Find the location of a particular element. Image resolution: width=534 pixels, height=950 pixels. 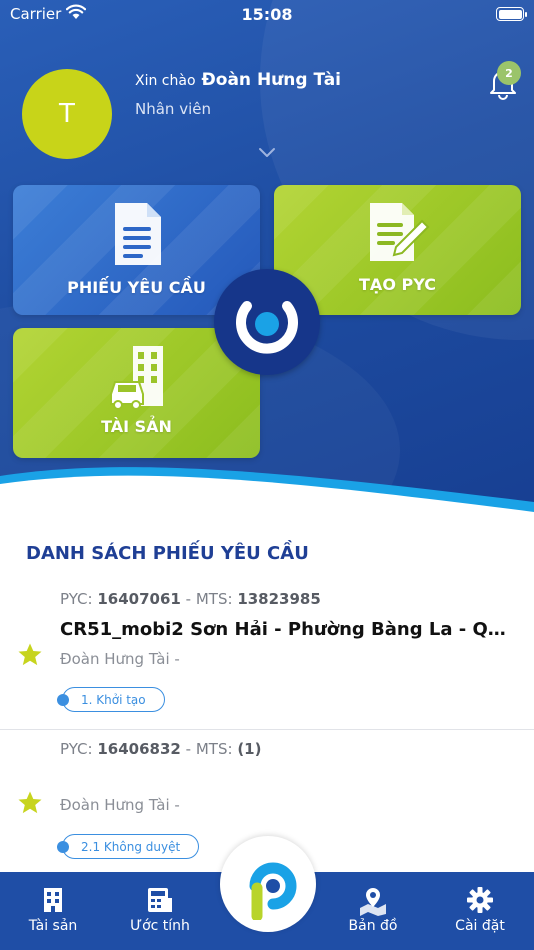

home-button is located at coordinates (268, 884).